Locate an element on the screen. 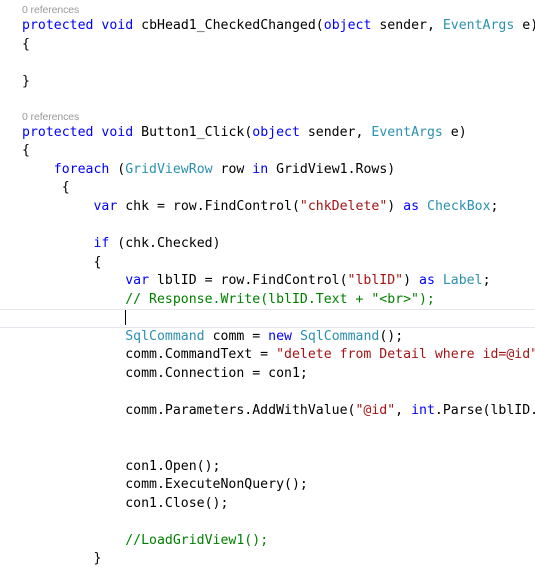 The height and width of the screenshot is (569, 535). code-token-pln: cbHead1_CheckedChanged( is located at coordinates (228, 25).